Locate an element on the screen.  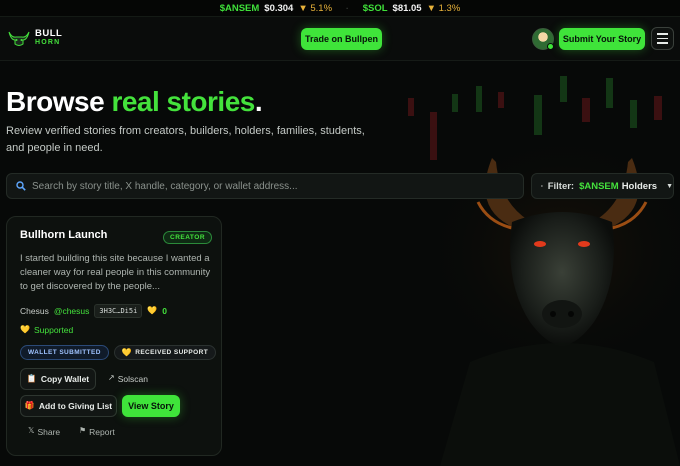
ticker-change: ▼ 5.1% is located at coordinates (315, 8).